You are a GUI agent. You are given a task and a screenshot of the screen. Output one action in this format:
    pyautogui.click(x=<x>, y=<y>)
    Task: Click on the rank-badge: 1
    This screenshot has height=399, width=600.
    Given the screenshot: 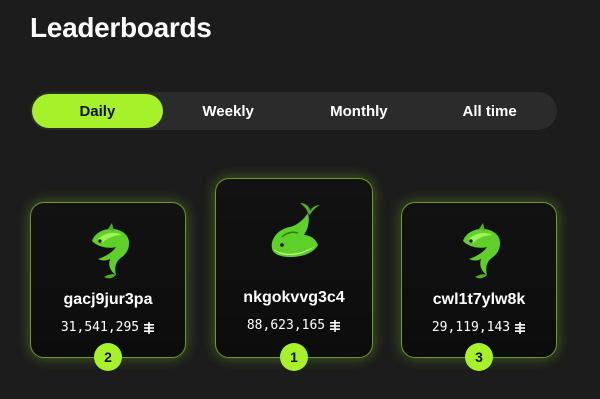 What is the action you would take?
    pyautogui.click(x=294, y=357)
    